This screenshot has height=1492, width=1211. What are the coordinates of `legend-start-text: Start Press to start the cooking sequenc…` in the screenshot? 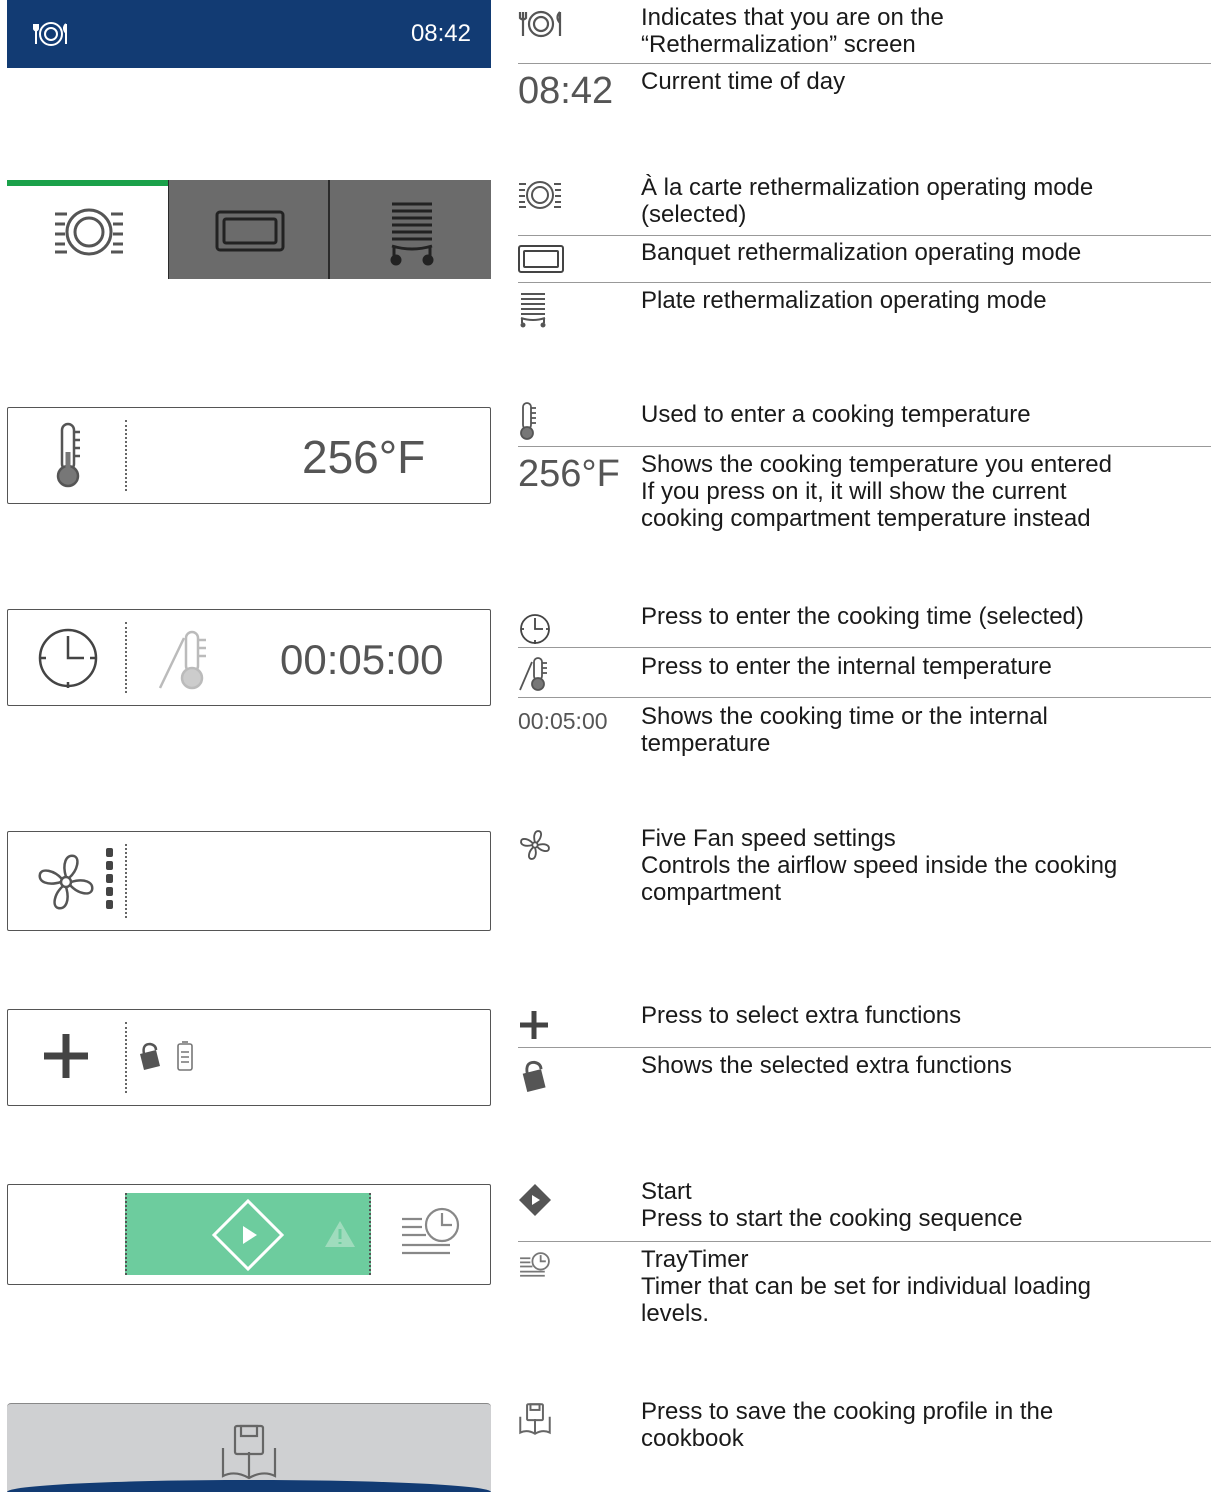 It's located at (832, 1205).